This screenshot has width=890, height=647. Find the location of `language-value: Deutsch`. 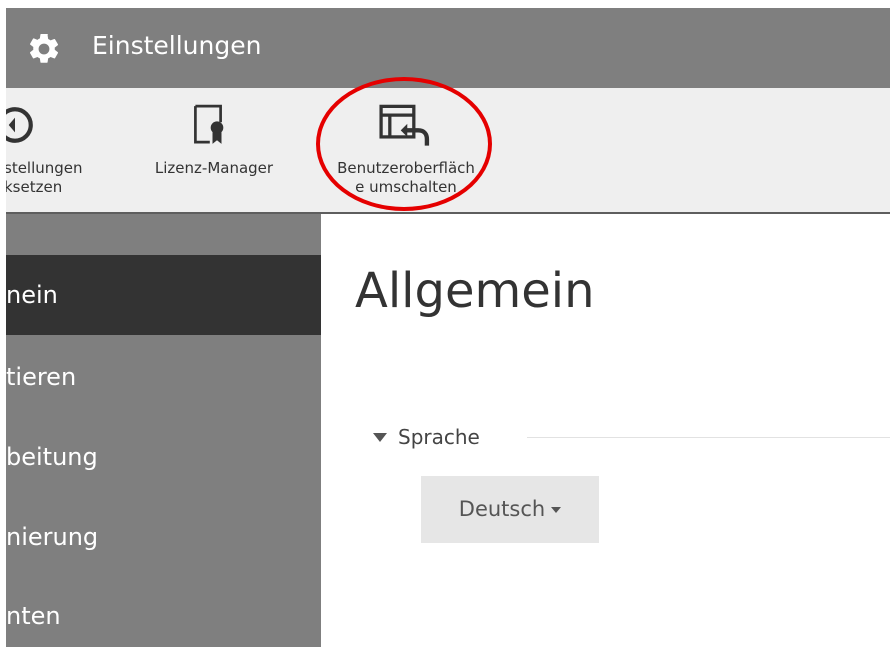

language-value: Deutsch is located at coordinates (502, 509).